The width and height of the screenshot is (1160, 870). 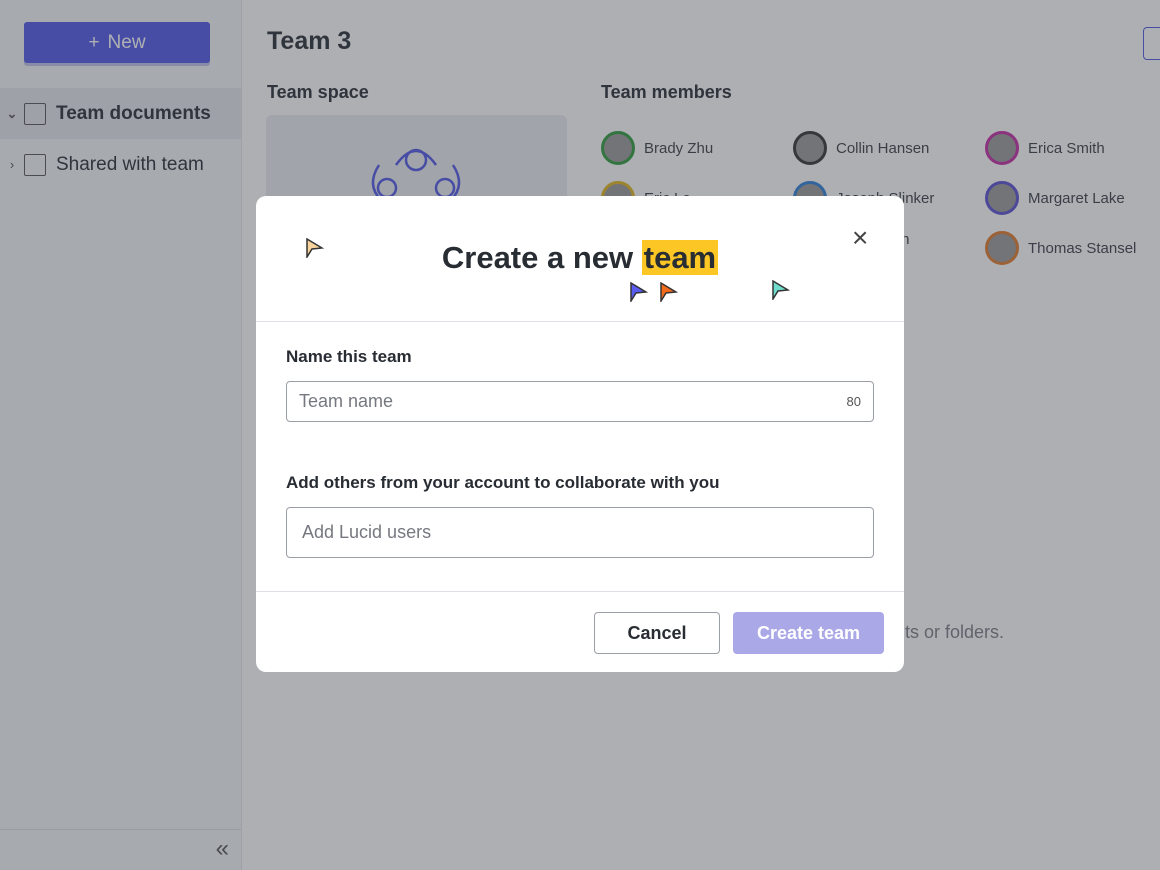 What do you see at coordinates (657, 633) in the screenshot?
I see `cancel-button: Cancel` at bounding box center [657, 633].